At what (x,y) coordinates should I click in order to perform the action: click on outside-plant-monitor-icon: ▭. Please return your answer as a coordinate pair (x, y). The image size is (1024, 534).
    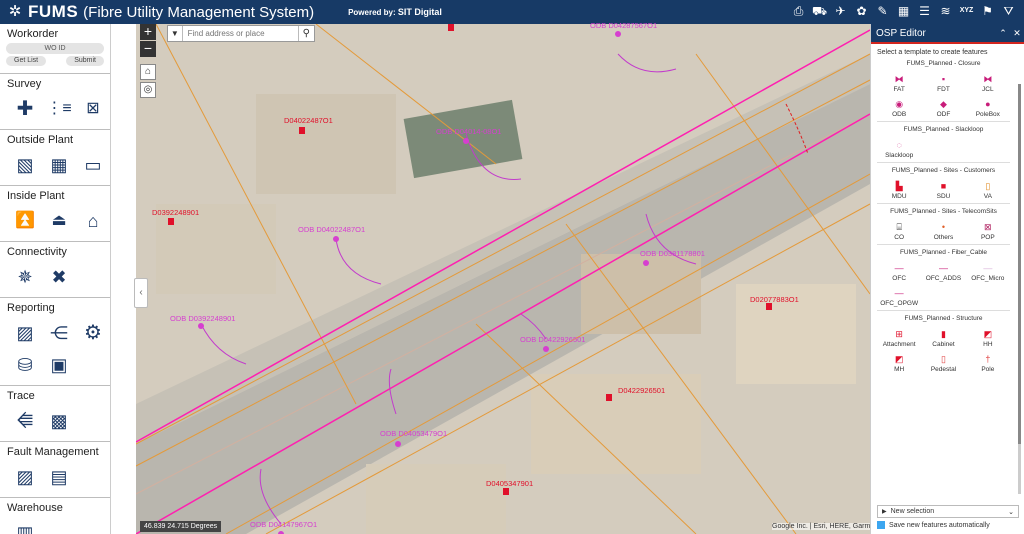
    Looking at the image, I should click on (93, 165).